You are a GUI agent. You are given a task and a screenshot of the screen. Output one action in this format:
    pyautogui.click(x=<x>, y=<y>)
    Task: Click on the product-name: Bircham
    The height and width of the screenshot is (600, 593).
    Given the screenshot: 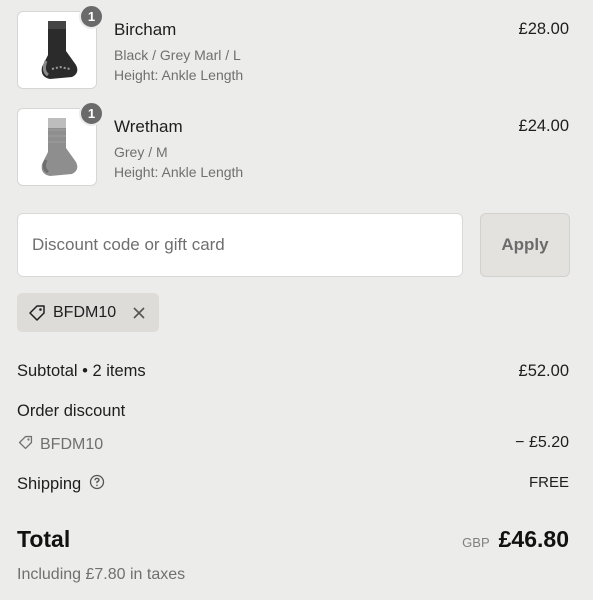 What is the action you would take?
    pyautogui.click(x=145, y=29)
    